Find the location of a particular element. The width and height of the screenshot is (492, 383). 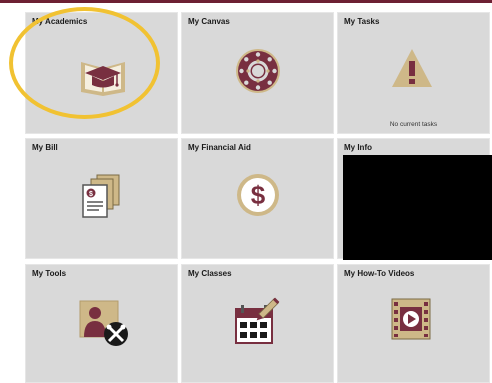

video-play-icon is located at coordinates (411, 319).